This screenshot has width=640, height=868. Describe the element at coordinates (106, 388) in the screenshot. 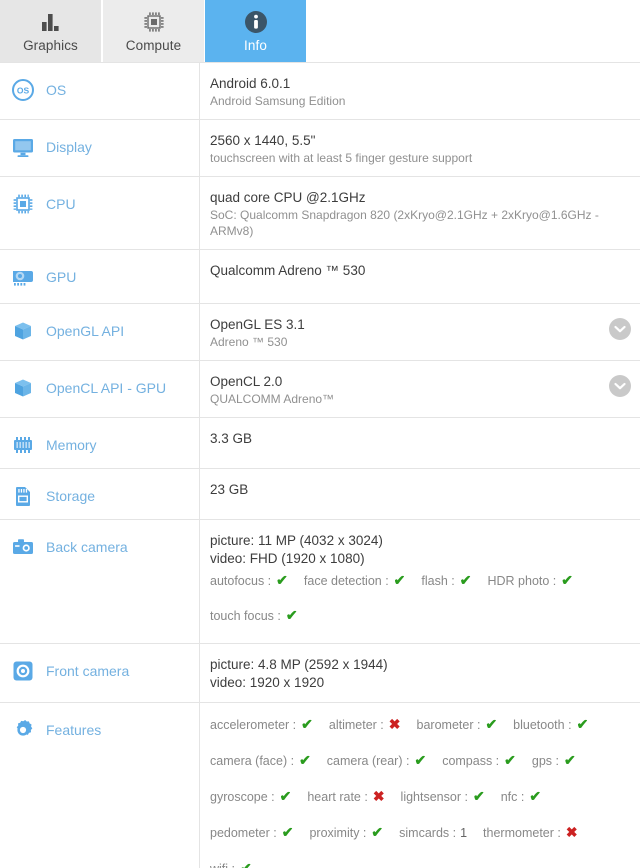

I see `row-label-opencl-api-gpu: OpenCL API - GPU` at that location.